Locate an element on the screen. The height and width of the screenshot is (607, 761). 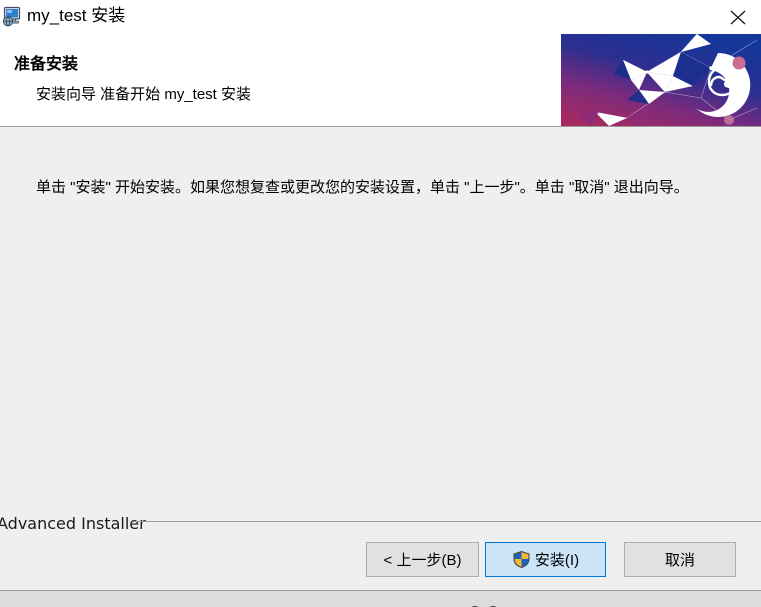
cancel-button-label: 取消 is located at coordinates (679, 560).